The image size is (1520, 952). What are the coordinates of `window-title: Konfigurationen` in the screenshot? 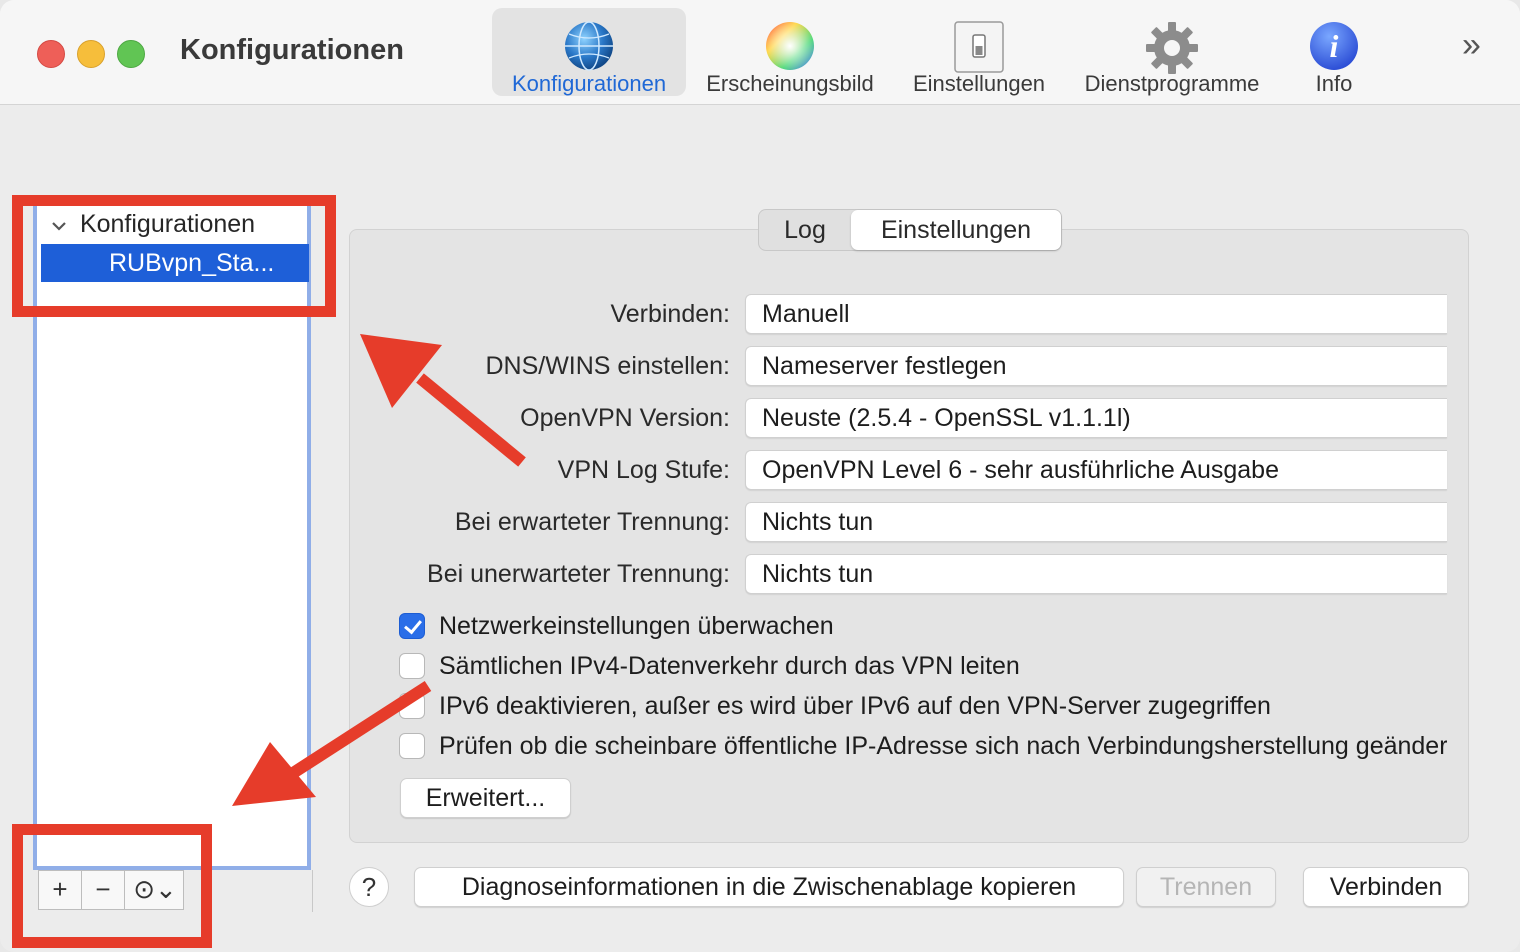 It's located at (292, 50).